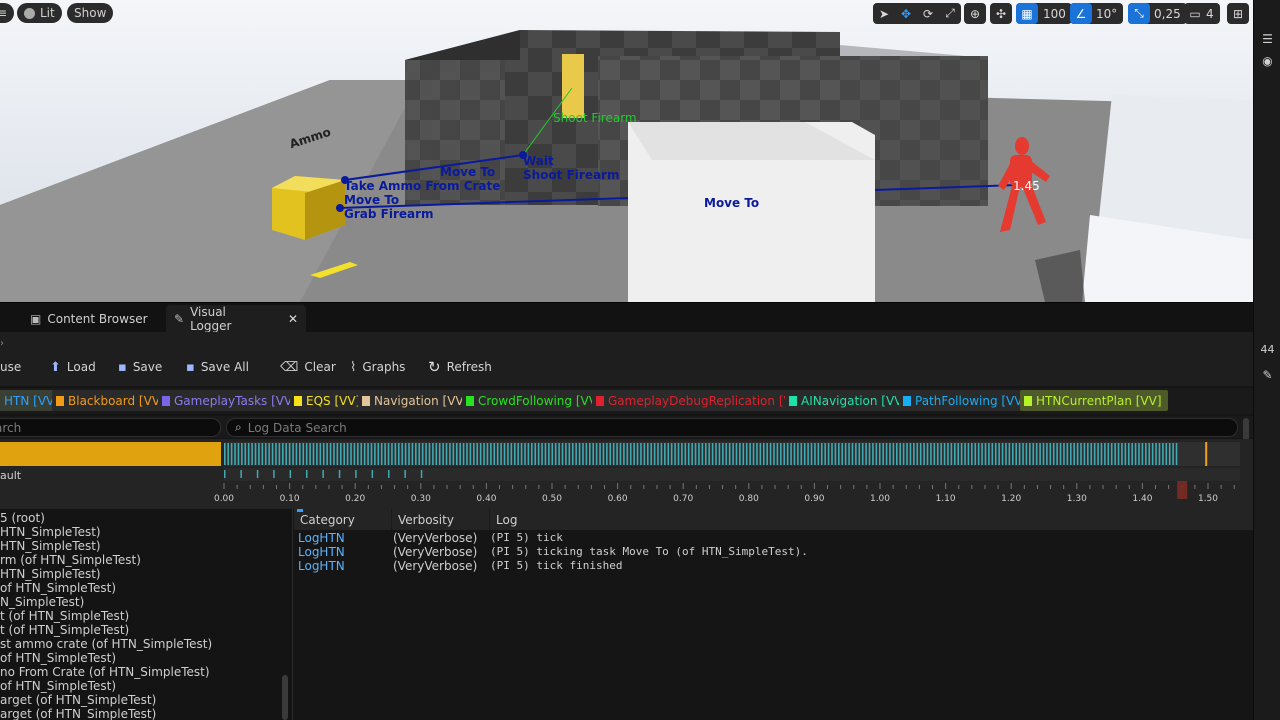 The height and width of the screenshot is (720, 1280). I want to click on log-column-header: Log, so click(871, 519).